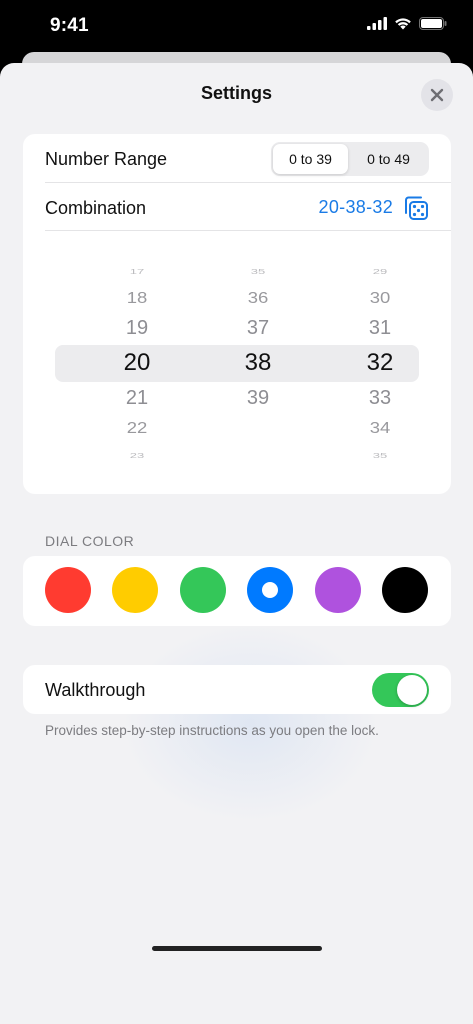 This screenshot has width=473, height=1024. Describe the element at coordinates (237, 689) in the screenshot. I see `walkthrough-card: Walkthrough` at that location.